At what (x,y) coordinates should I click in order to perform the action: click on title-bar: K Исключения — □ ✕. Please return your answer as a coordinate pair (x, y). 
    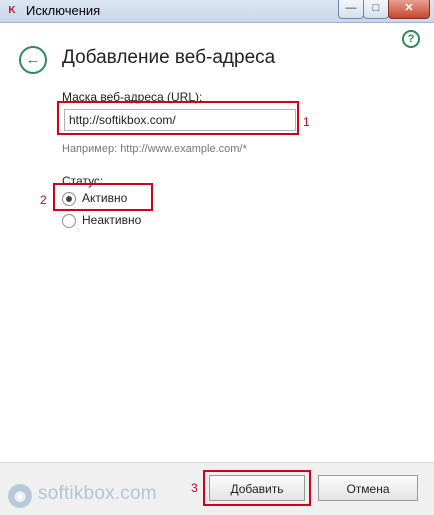
    Looking at the image, I should click on (217, 11).